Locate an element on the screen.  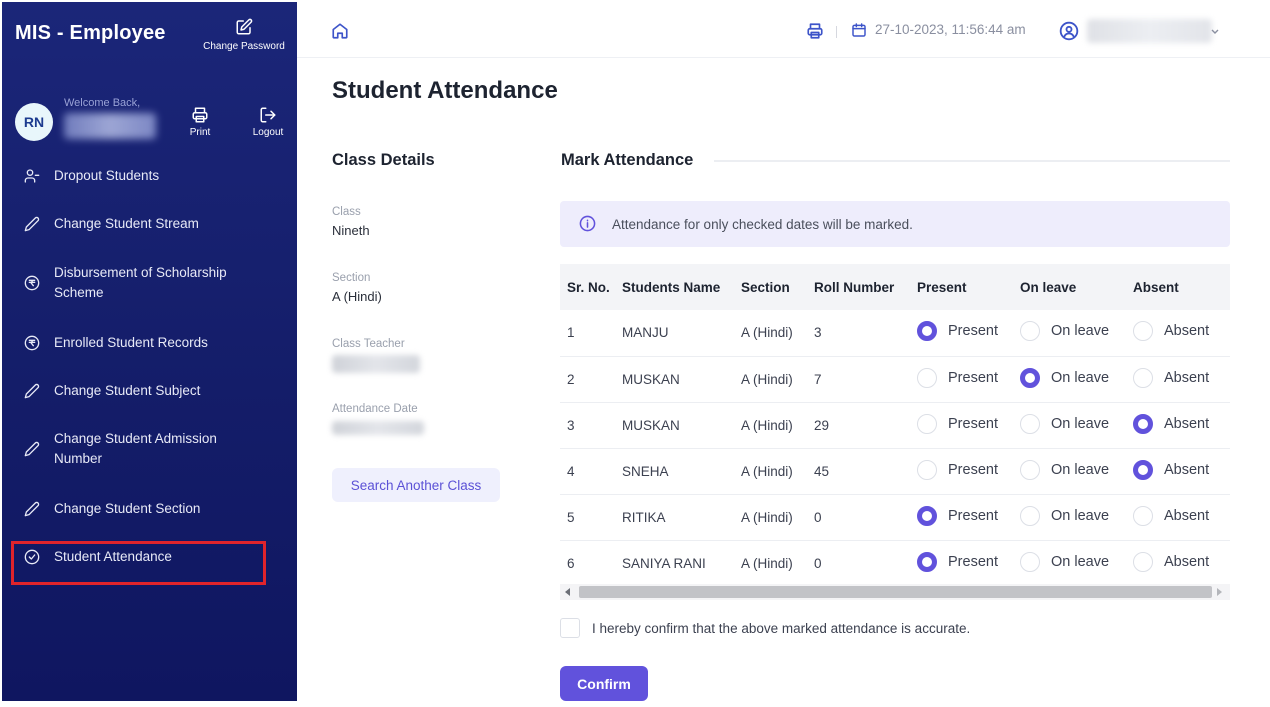
scroll-right-arrow is located at coordinates (1219, 592).